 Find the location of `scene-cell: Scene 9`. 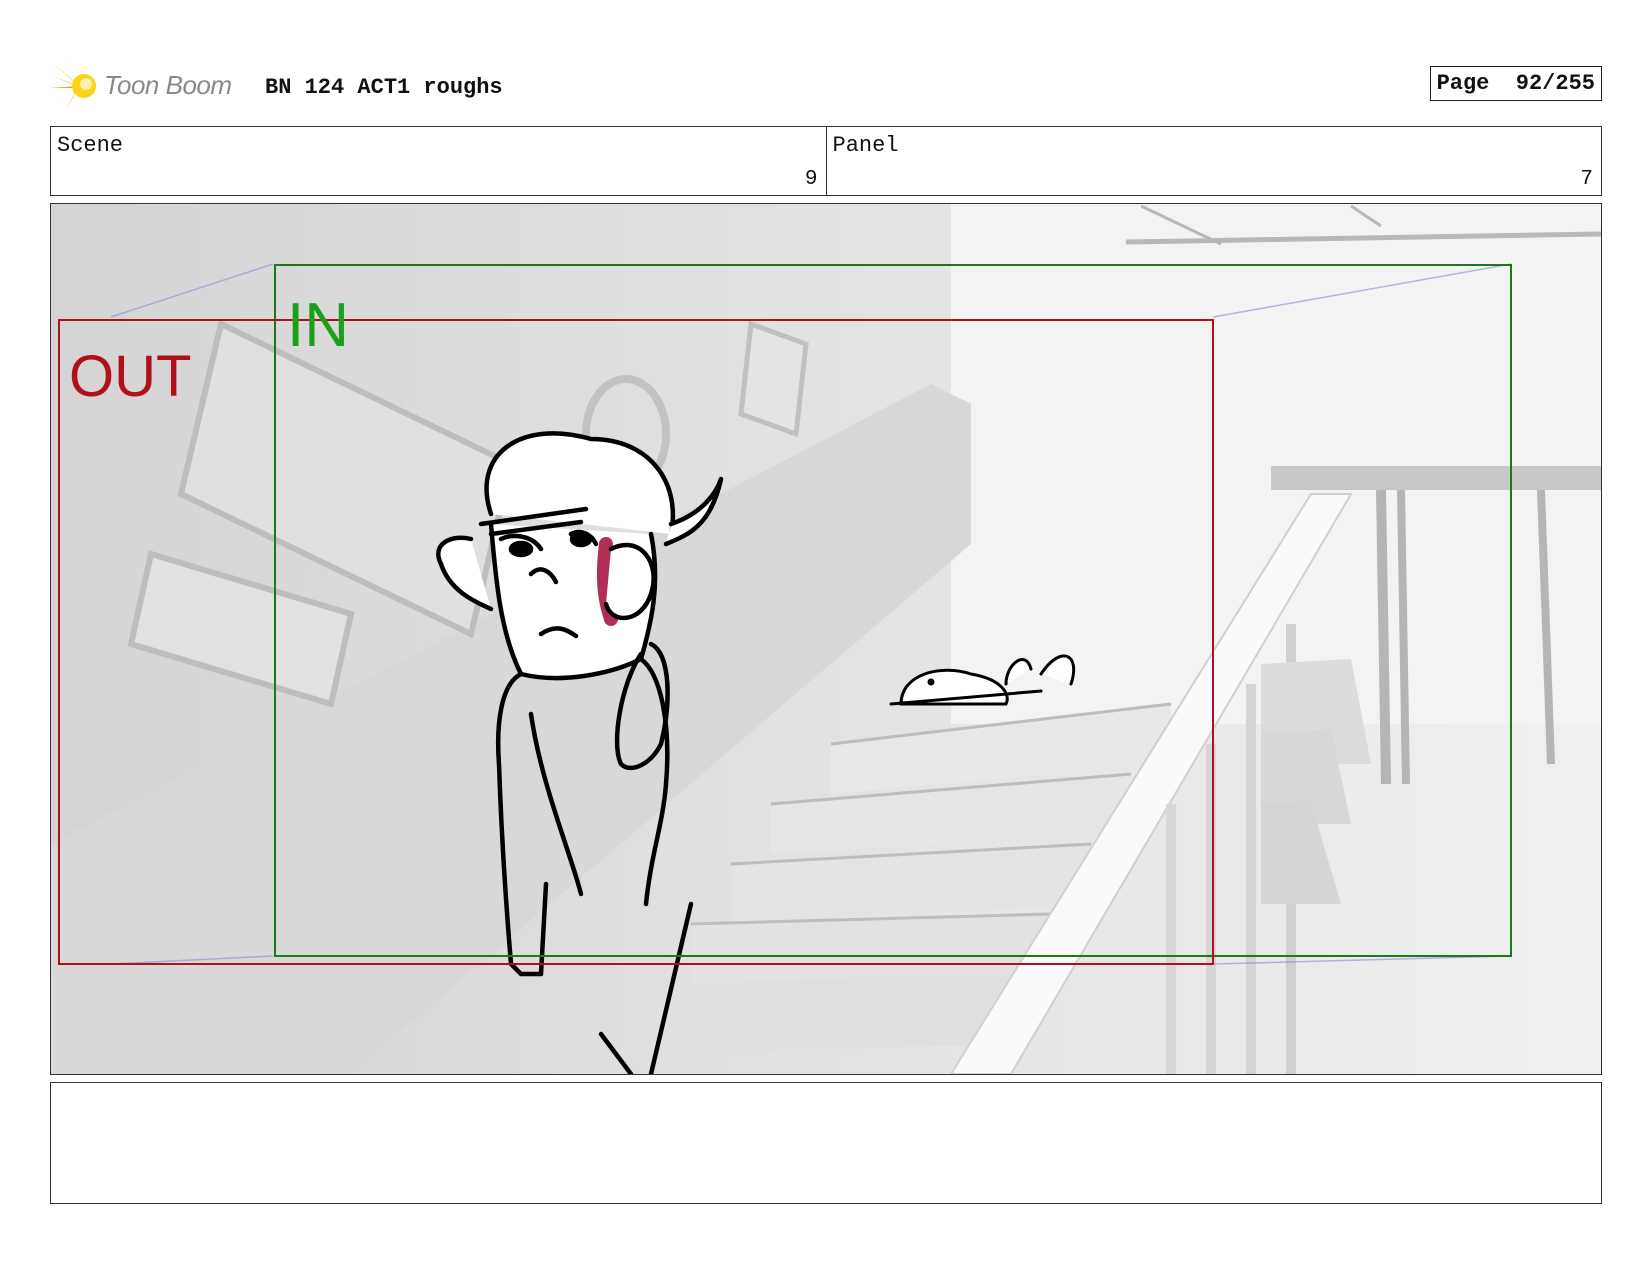

scene-cell: Scene 9 is located at coordinates (438, 161).